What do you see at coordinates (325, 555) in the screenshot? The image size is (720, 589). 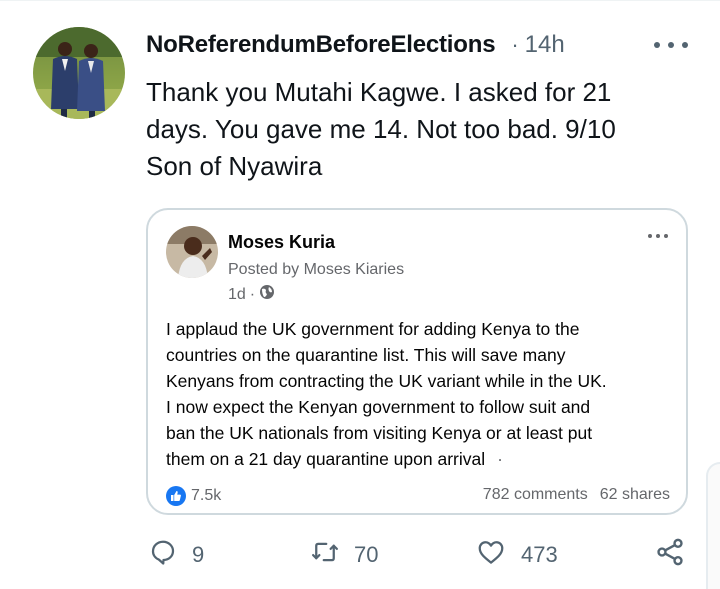 I see `retweet-icon` at bounding box center [325, 555].